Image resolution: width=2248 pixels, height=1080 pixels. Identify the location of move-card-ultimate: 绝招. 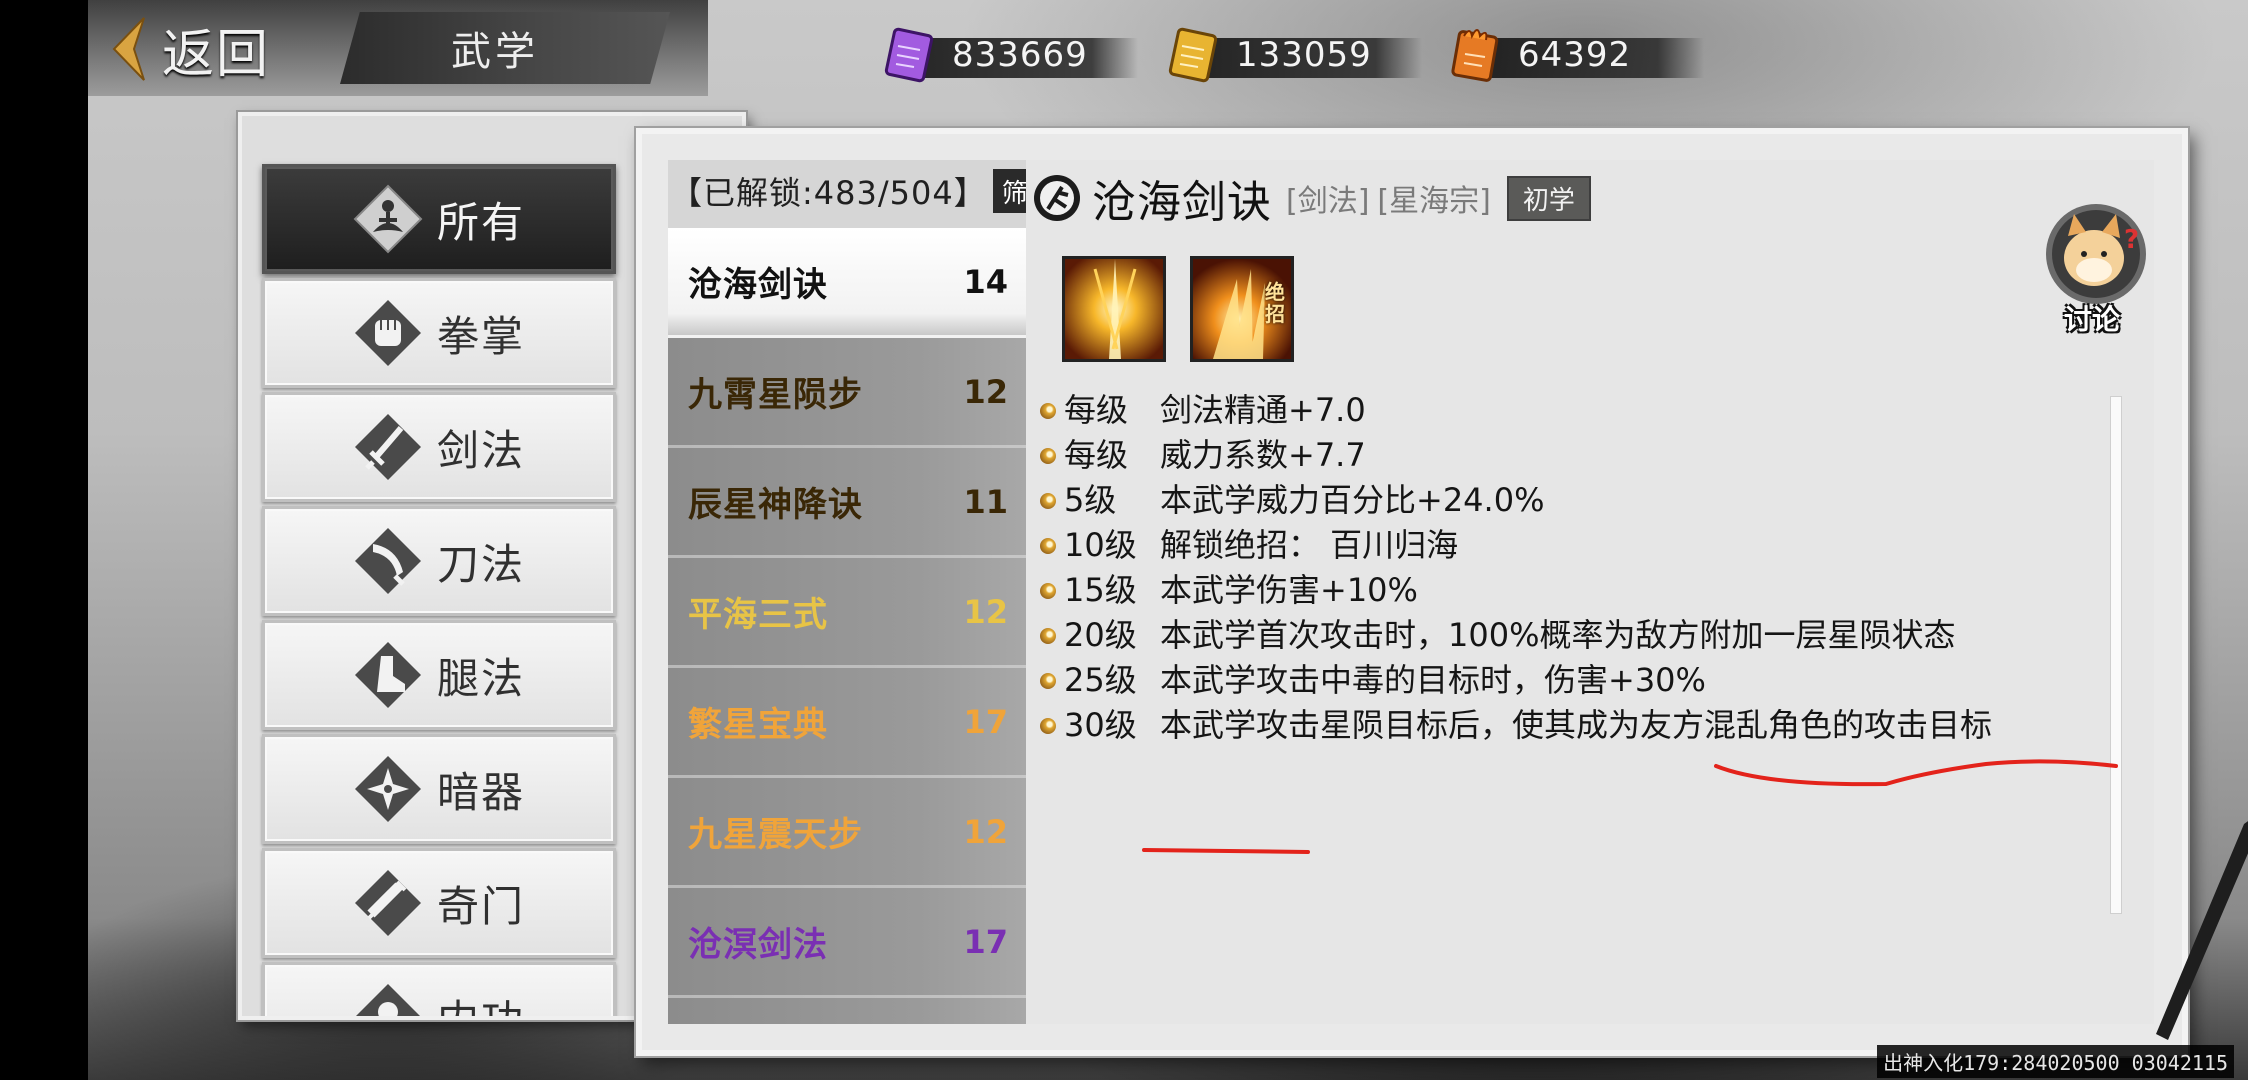
(1242, 309).